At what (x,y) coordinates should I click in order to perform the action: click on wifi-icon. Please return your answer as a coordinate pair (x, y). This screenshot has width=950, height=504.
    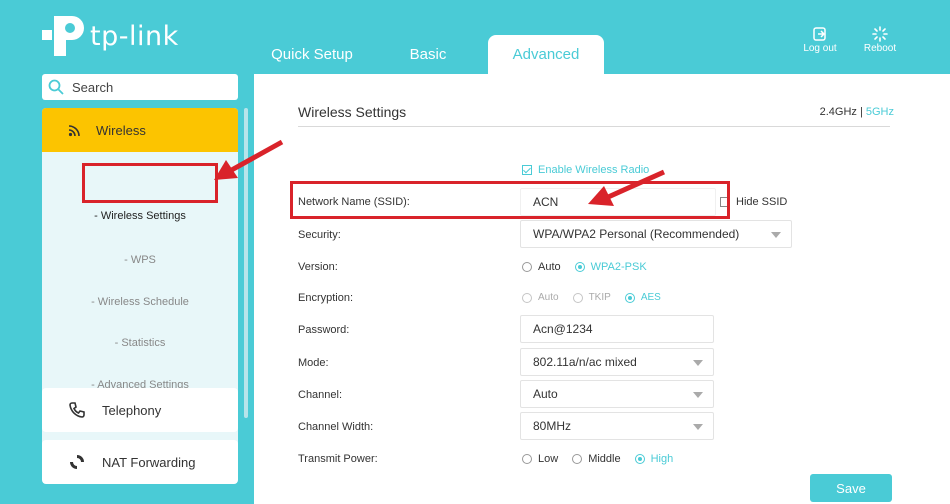
    Looking at the image, I should click on (74, 131).